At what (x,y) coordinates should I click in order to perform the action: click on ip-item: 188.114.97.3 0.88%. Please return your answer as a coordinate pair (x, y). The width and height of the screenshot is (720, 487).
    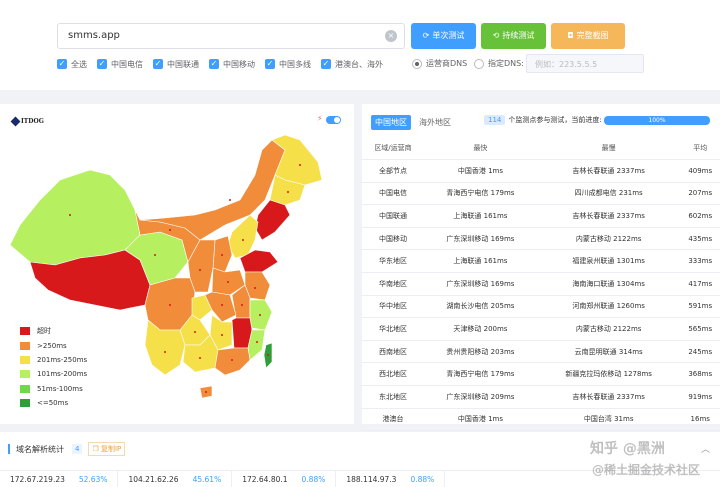
    Looking at the image, I should click on (391, 479).